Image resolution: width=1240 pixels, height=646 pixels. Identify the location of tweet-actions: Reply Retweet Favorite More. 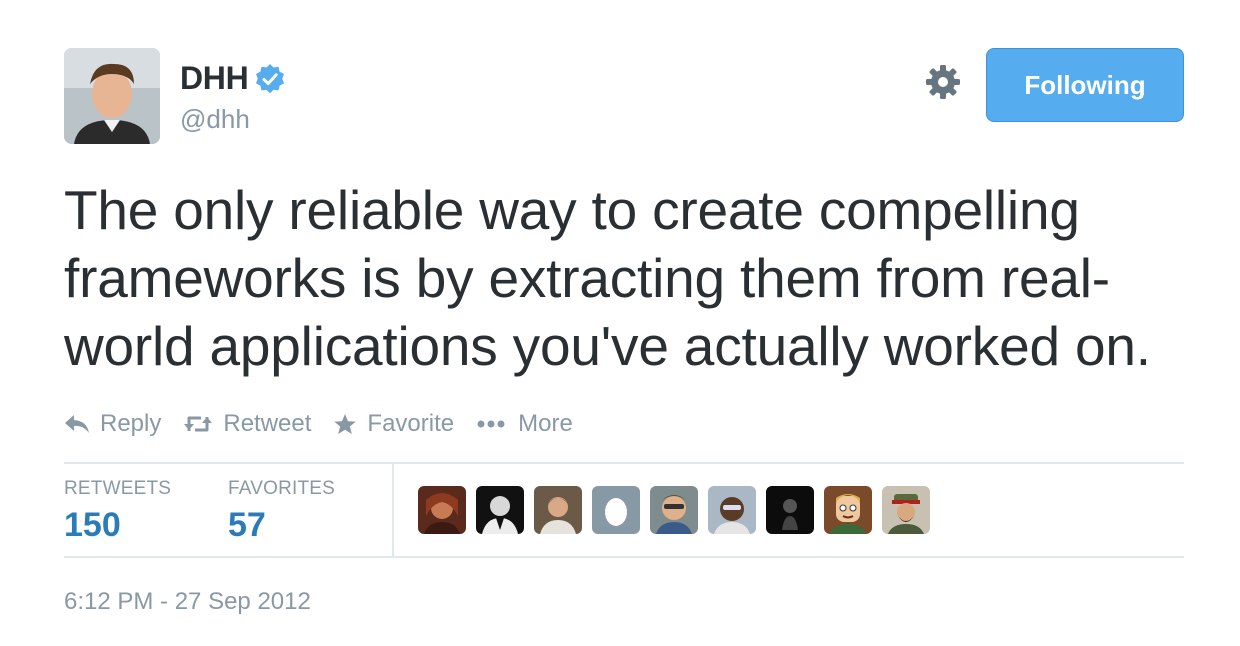
(329, 424).